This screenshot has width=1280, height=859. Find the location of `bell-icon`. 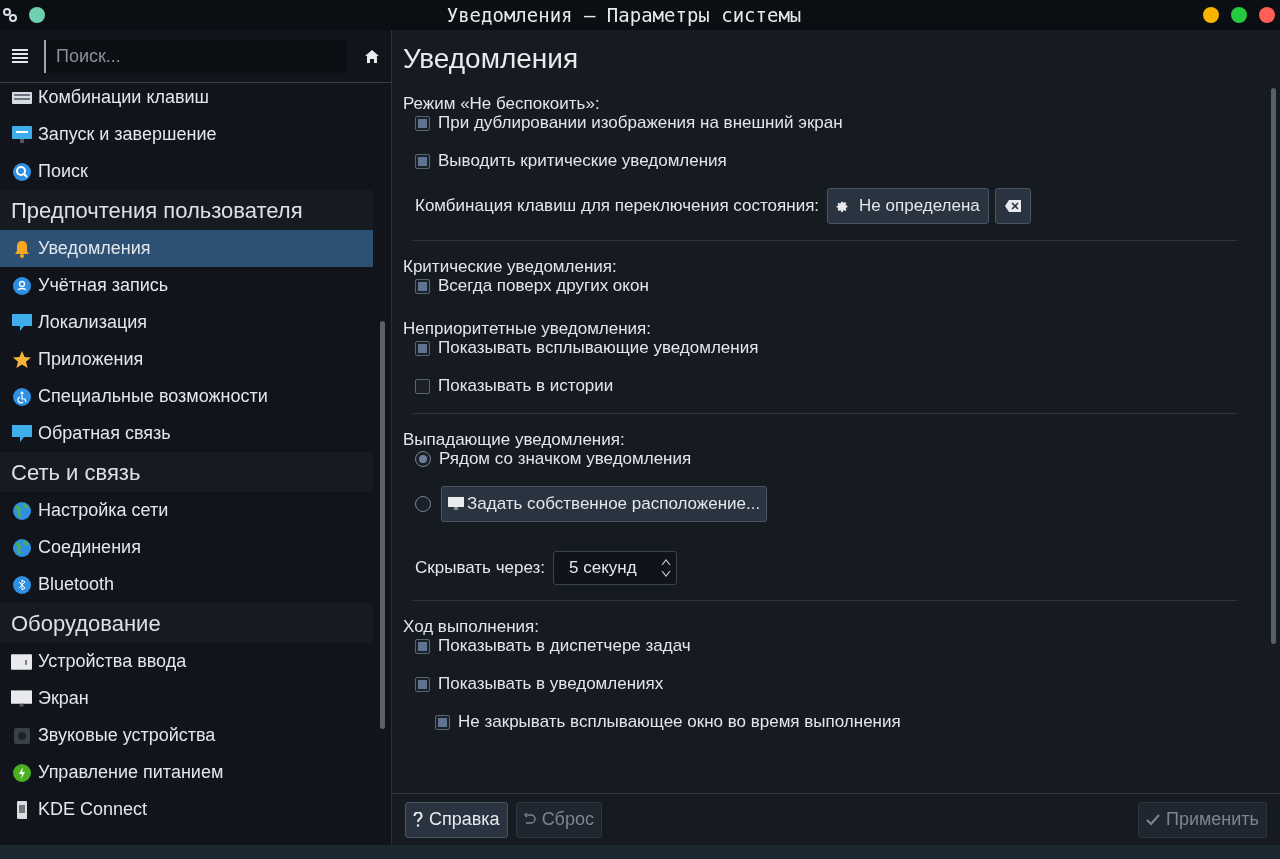

bell-icon is located at coordinates (21, 248).